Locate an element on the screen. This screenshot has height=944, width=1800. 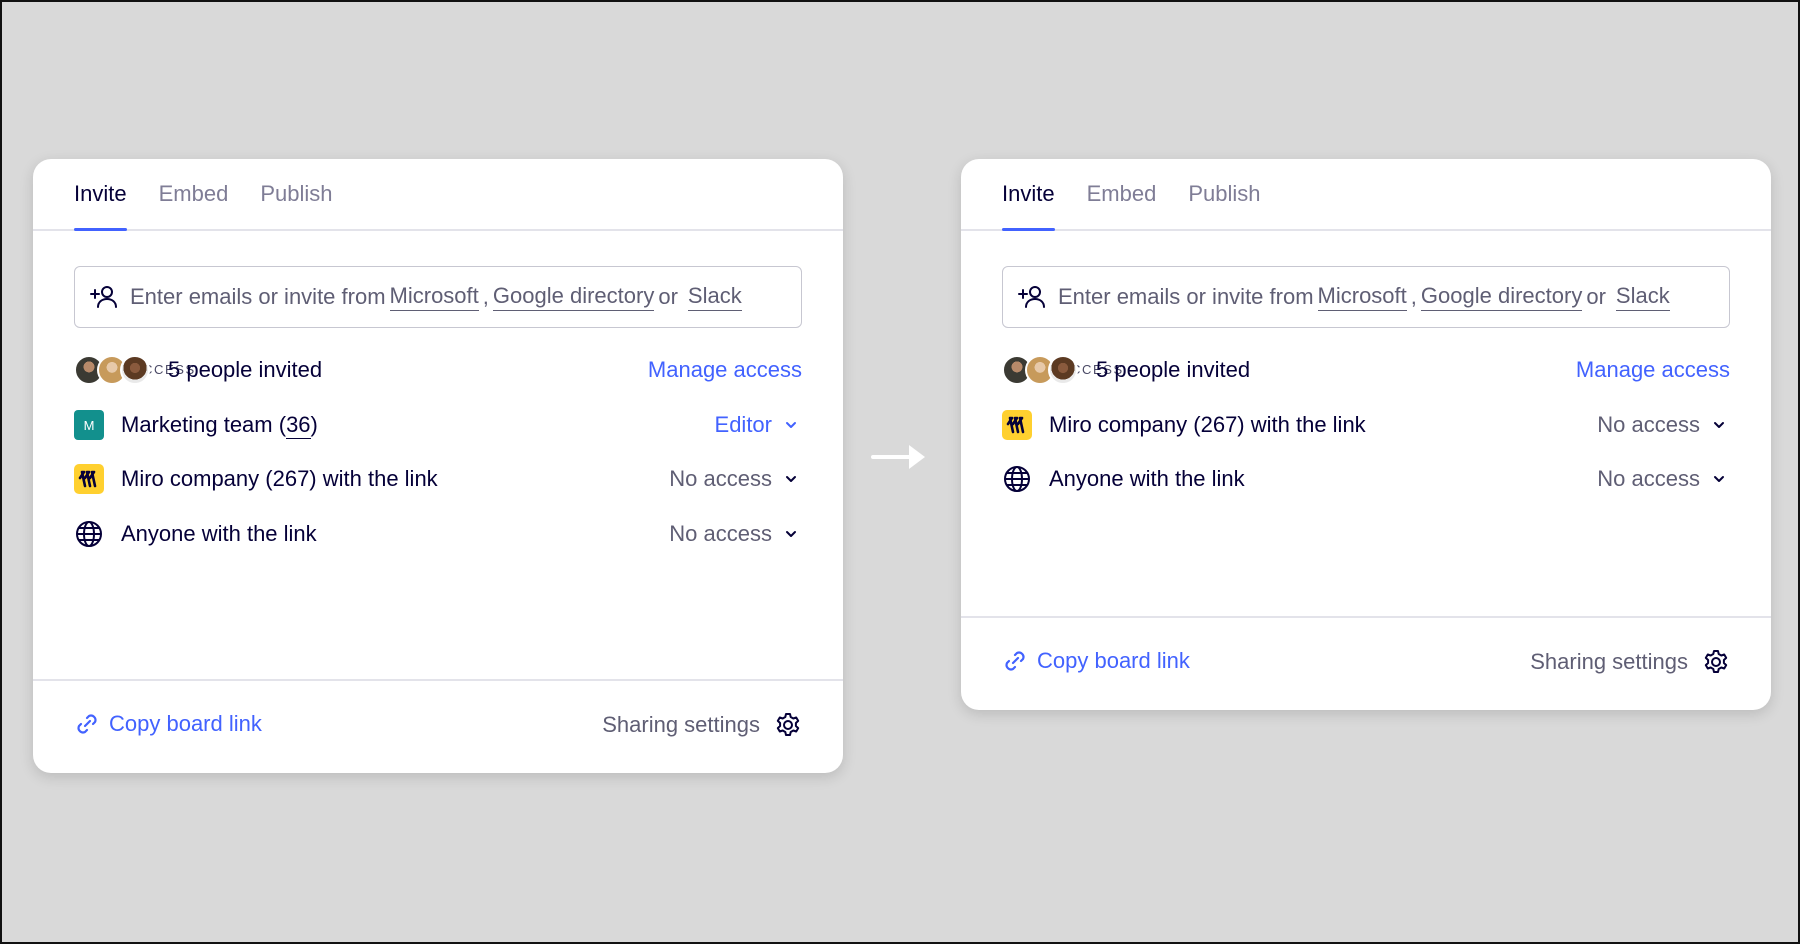
team-name: Marketing team ( is located at coordinates (204, 424).